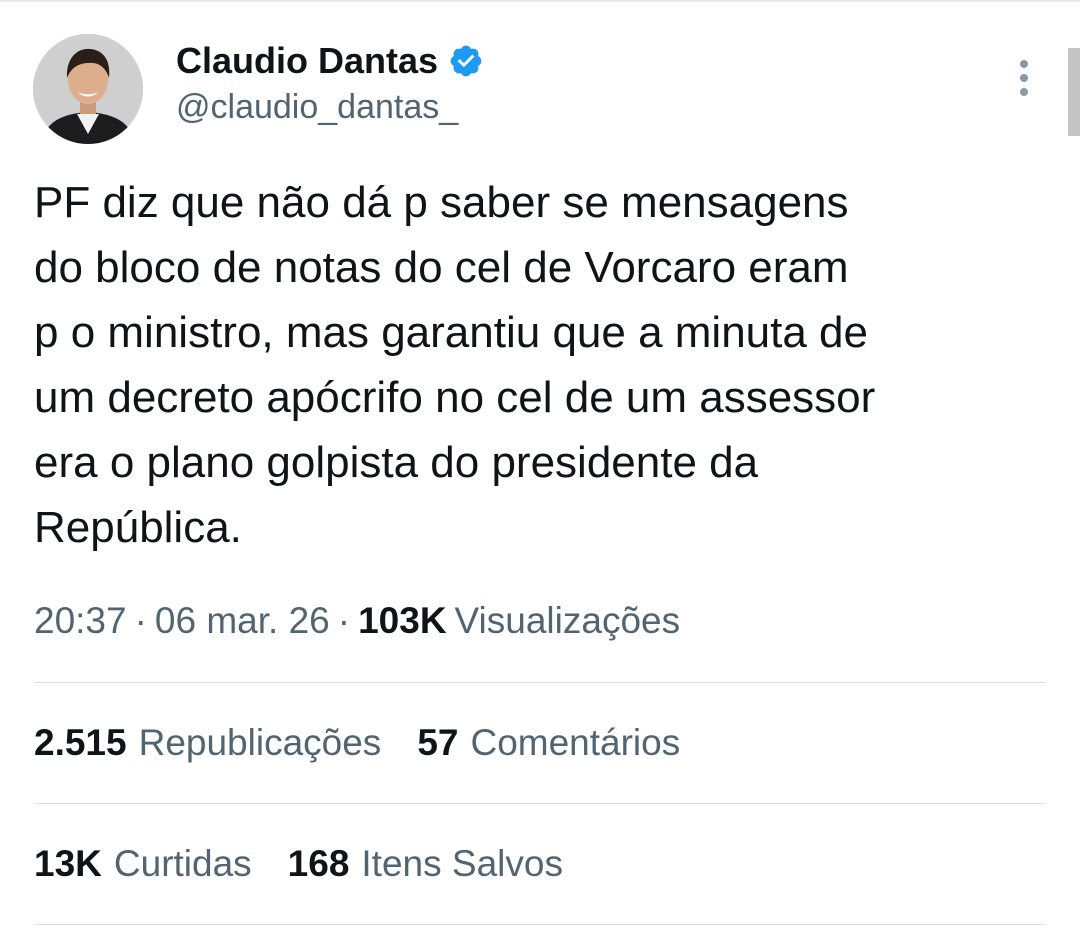 The height and width of the screenshot is (933, 1080). Describe the element at coordinates (567, 620) in the screenshot. I see `views-label: Visualizações` at that location.